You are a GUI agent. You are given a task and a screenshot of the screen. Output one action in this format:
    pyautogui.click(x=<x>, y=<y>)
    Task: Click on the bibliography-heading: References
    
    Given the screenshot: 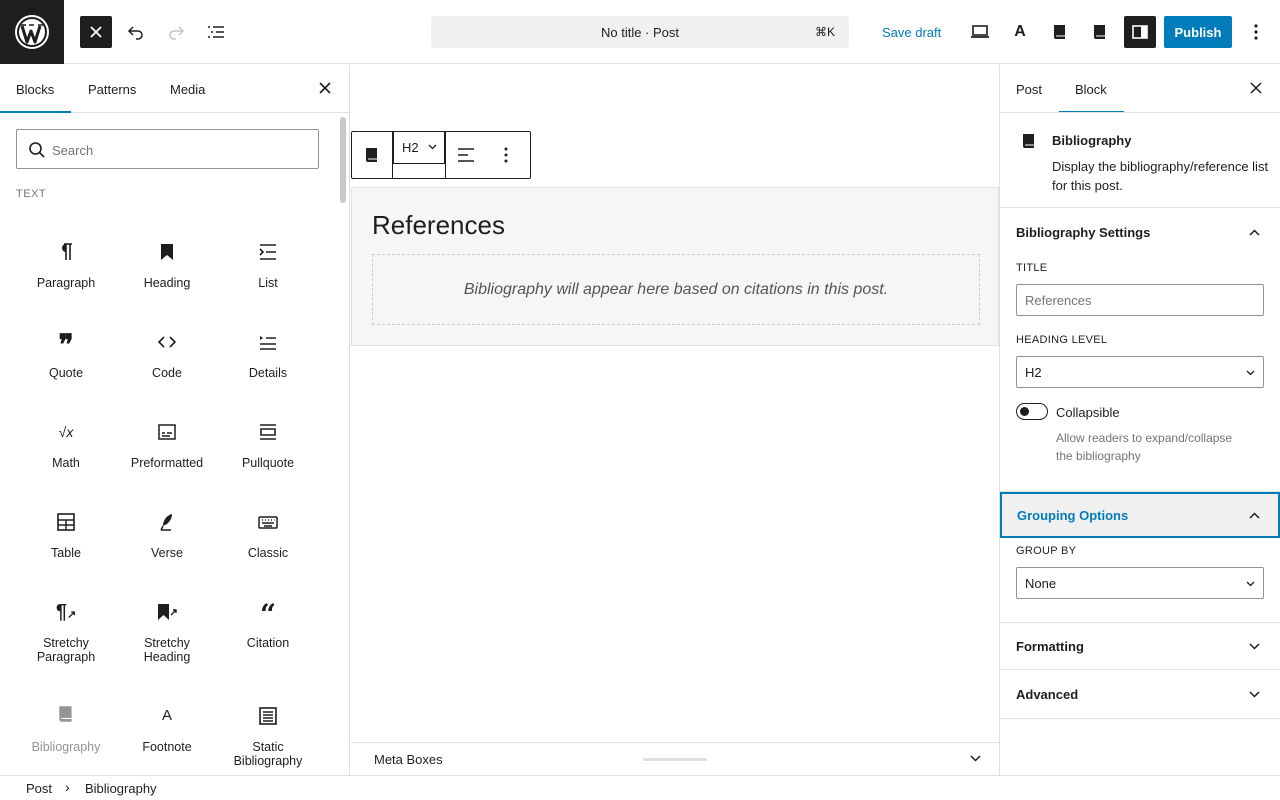 What is the action you would take?
    pyautogui.click(x=438, y=225)
    